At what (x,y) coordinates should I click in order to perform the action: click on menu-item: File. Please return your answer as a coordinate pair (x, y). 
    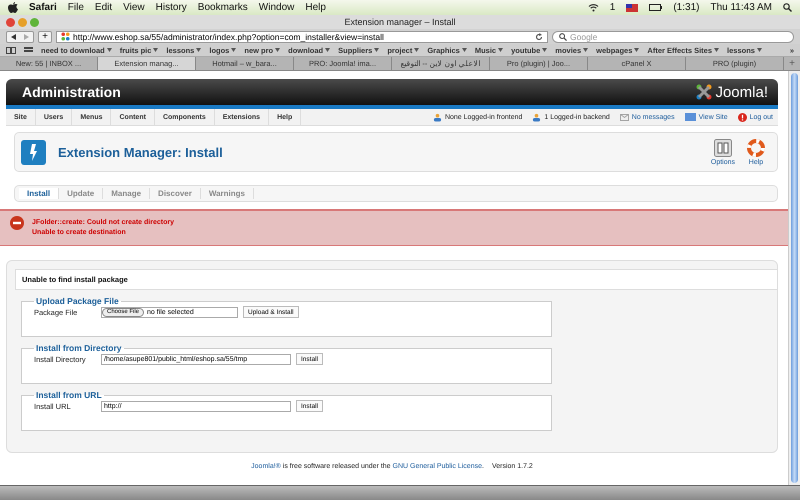
    Looking at the image, I should click on (76, 7).